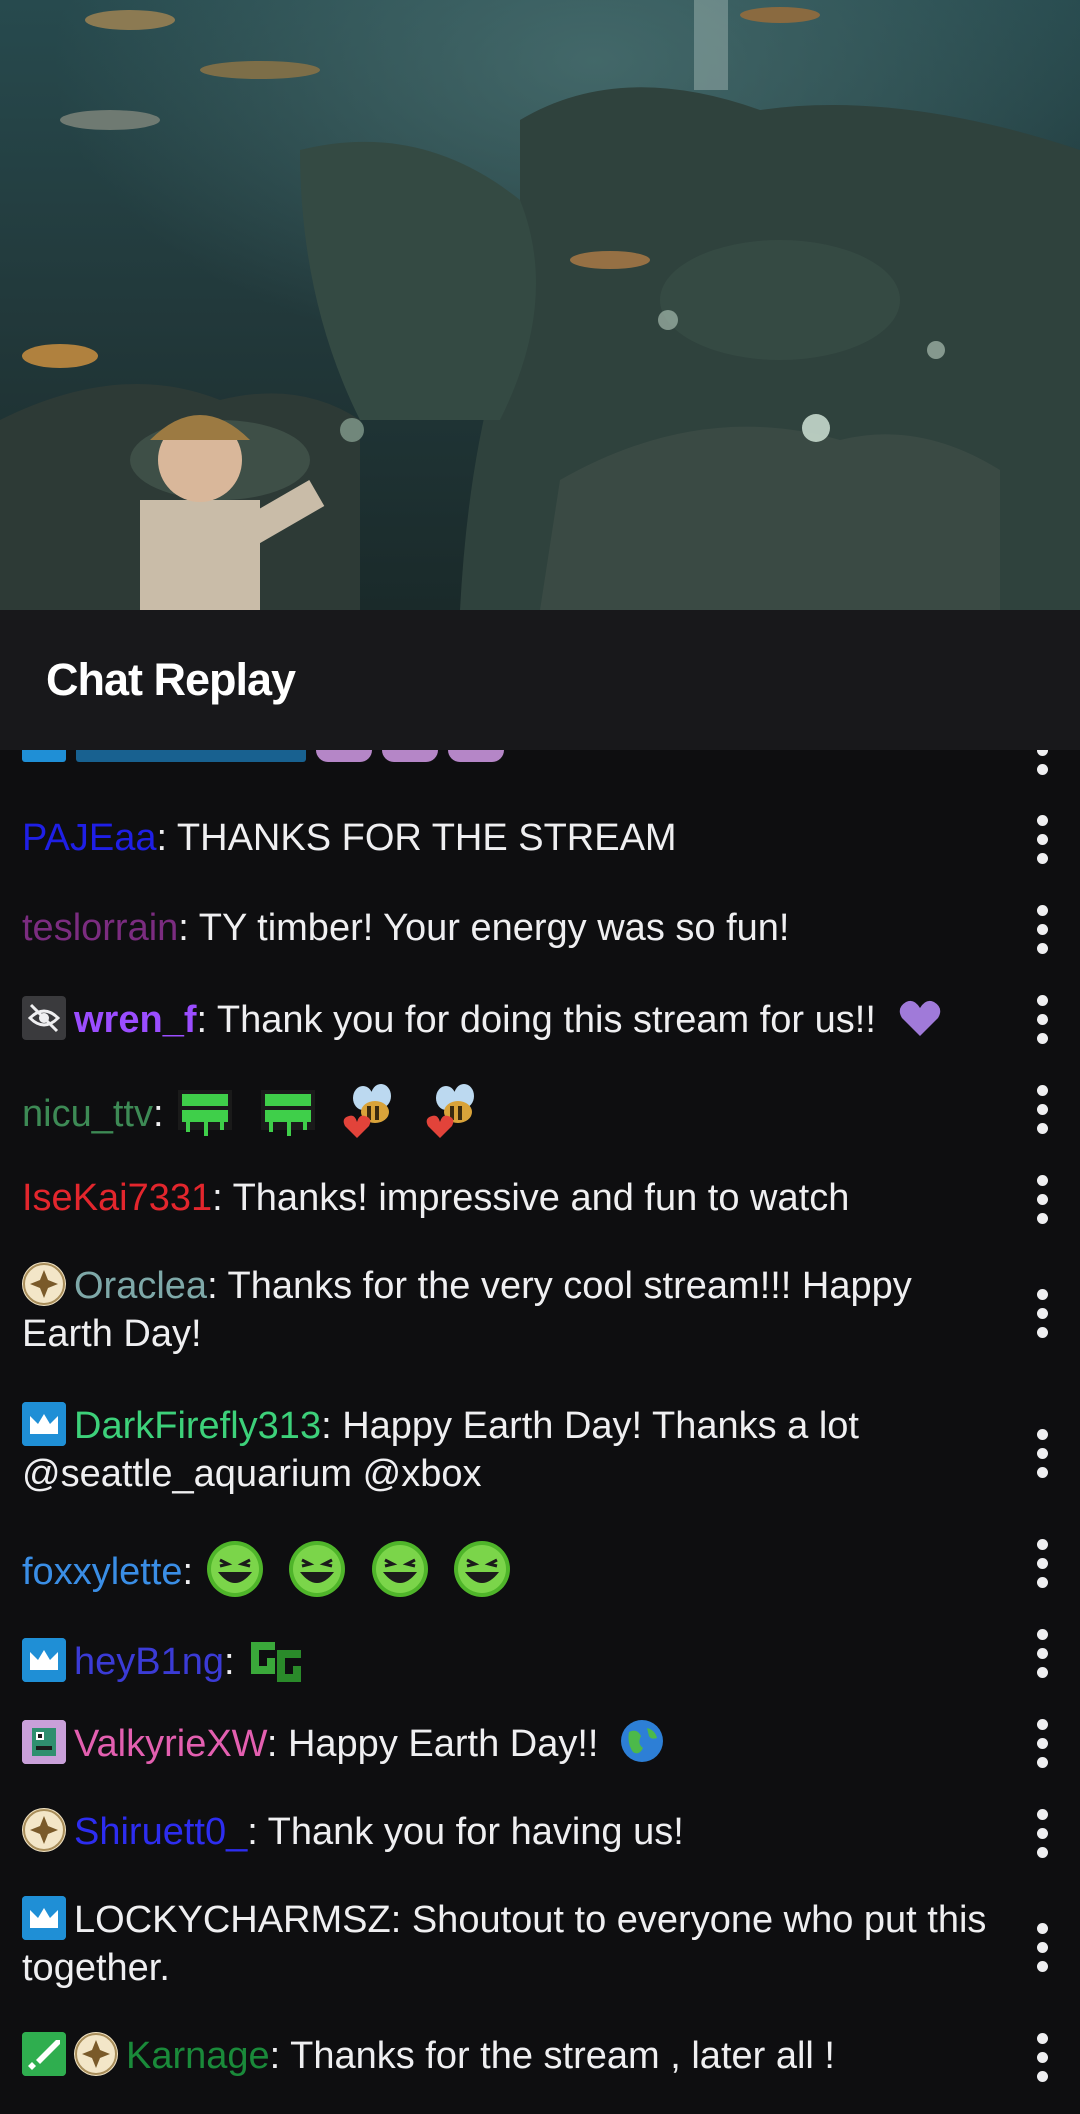 The image size is (1080, 2114). What do you see at coordinates (512, 1111) in the screenshot?
I see `chat-message: nicu_ttv:` at bounding box center [512, 1111].